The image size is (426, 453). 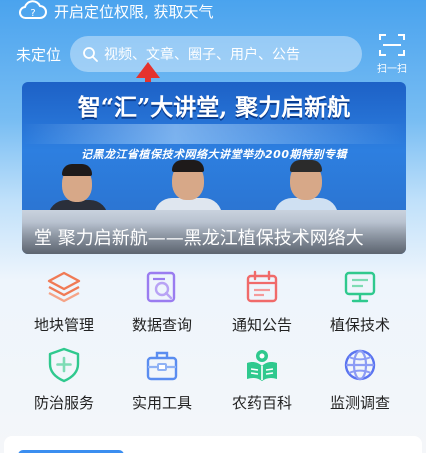 What do you see at coordinates (360, 287) in the screenshot?
I see `monitor-icon` at bounding box center [360, 287].